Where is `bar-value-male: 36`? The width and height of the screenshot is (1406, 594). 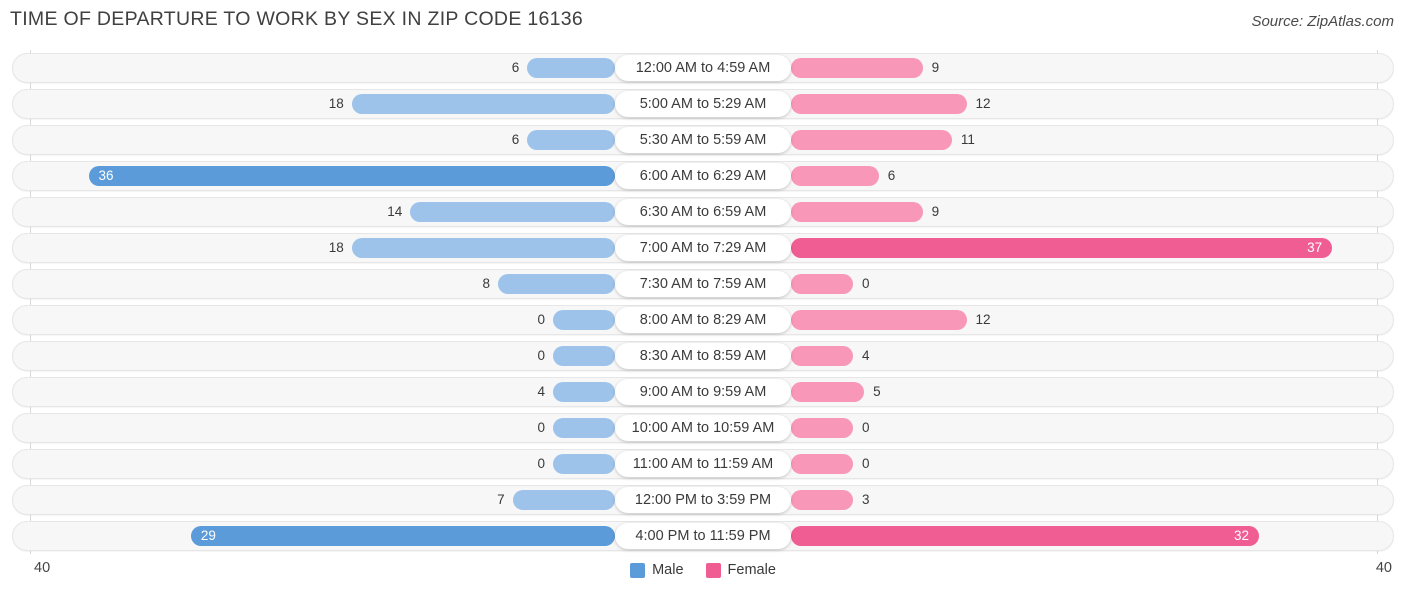
bar-value-male: 36 is located at coordinates (106, 175).